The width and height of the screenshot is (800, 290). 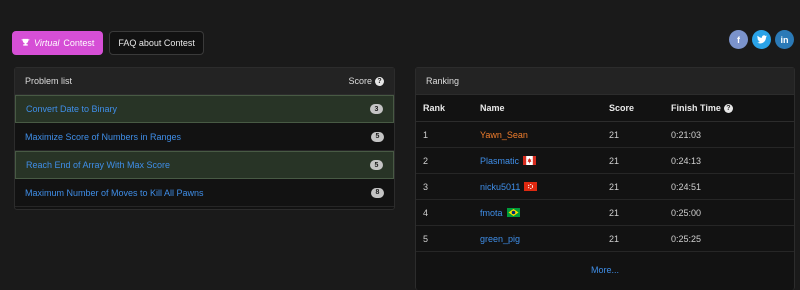 I want to click on finish-time-column-header: Finish Time ?, so click(x=732, y=108).